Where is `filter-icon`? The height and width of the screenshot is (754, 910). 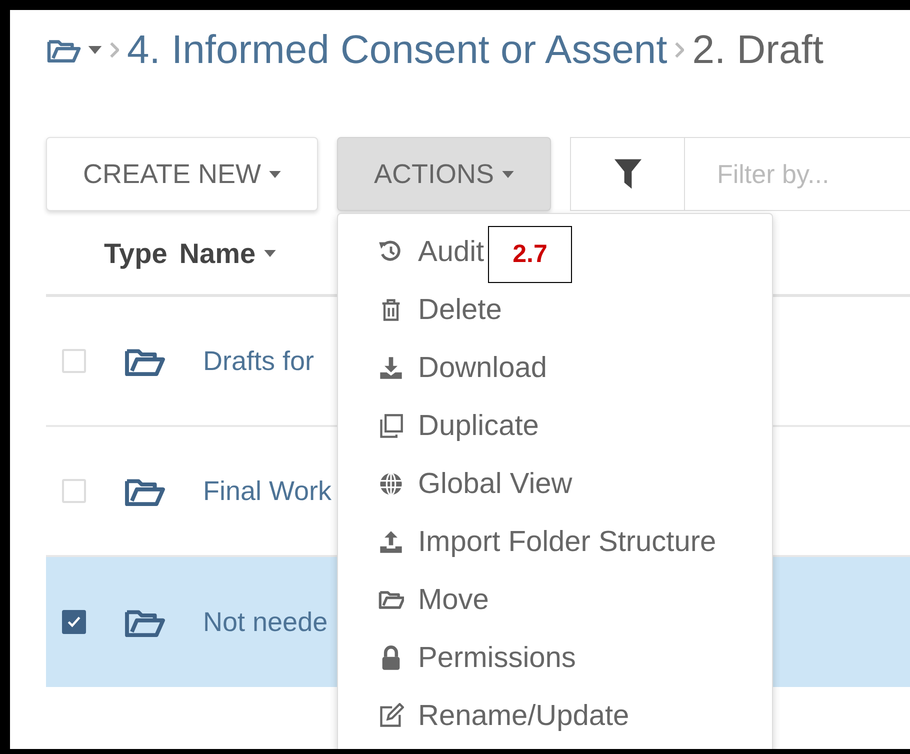 filter-icon is located at coordinates (627, 174).